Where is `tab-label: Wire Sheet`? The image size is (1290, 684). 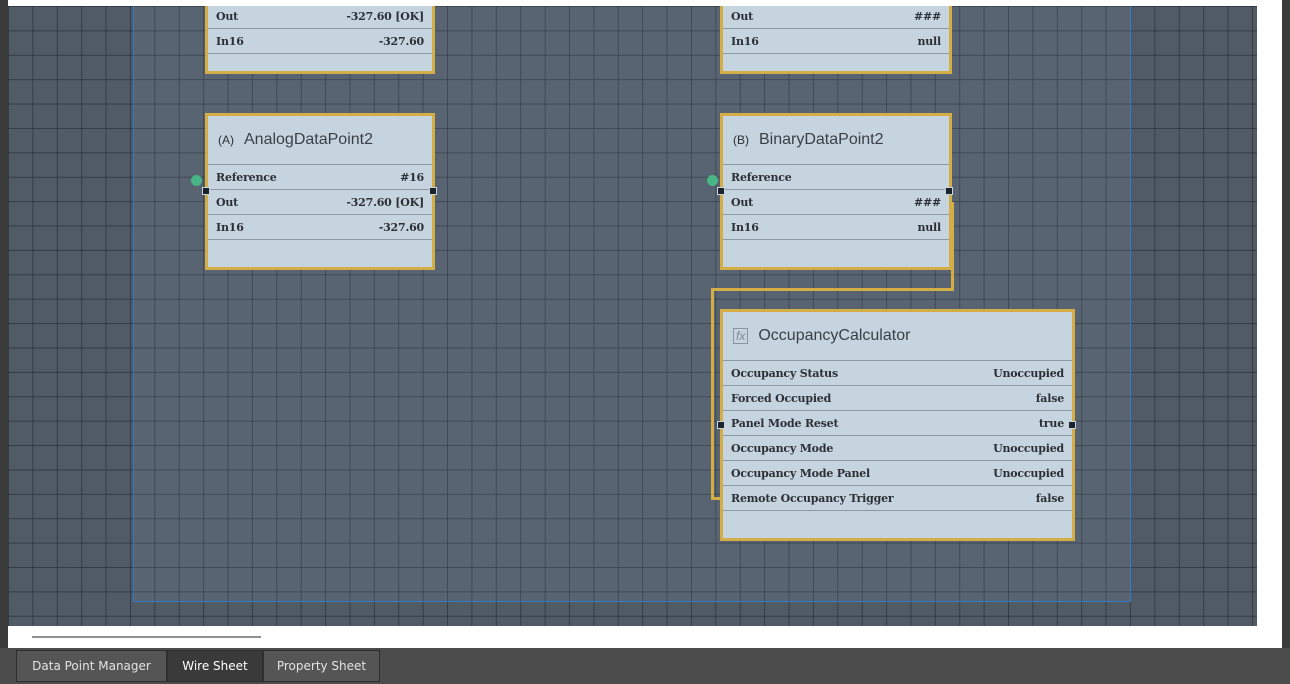
tab-label: Wire Sheet is located at coordinates (215, 666).